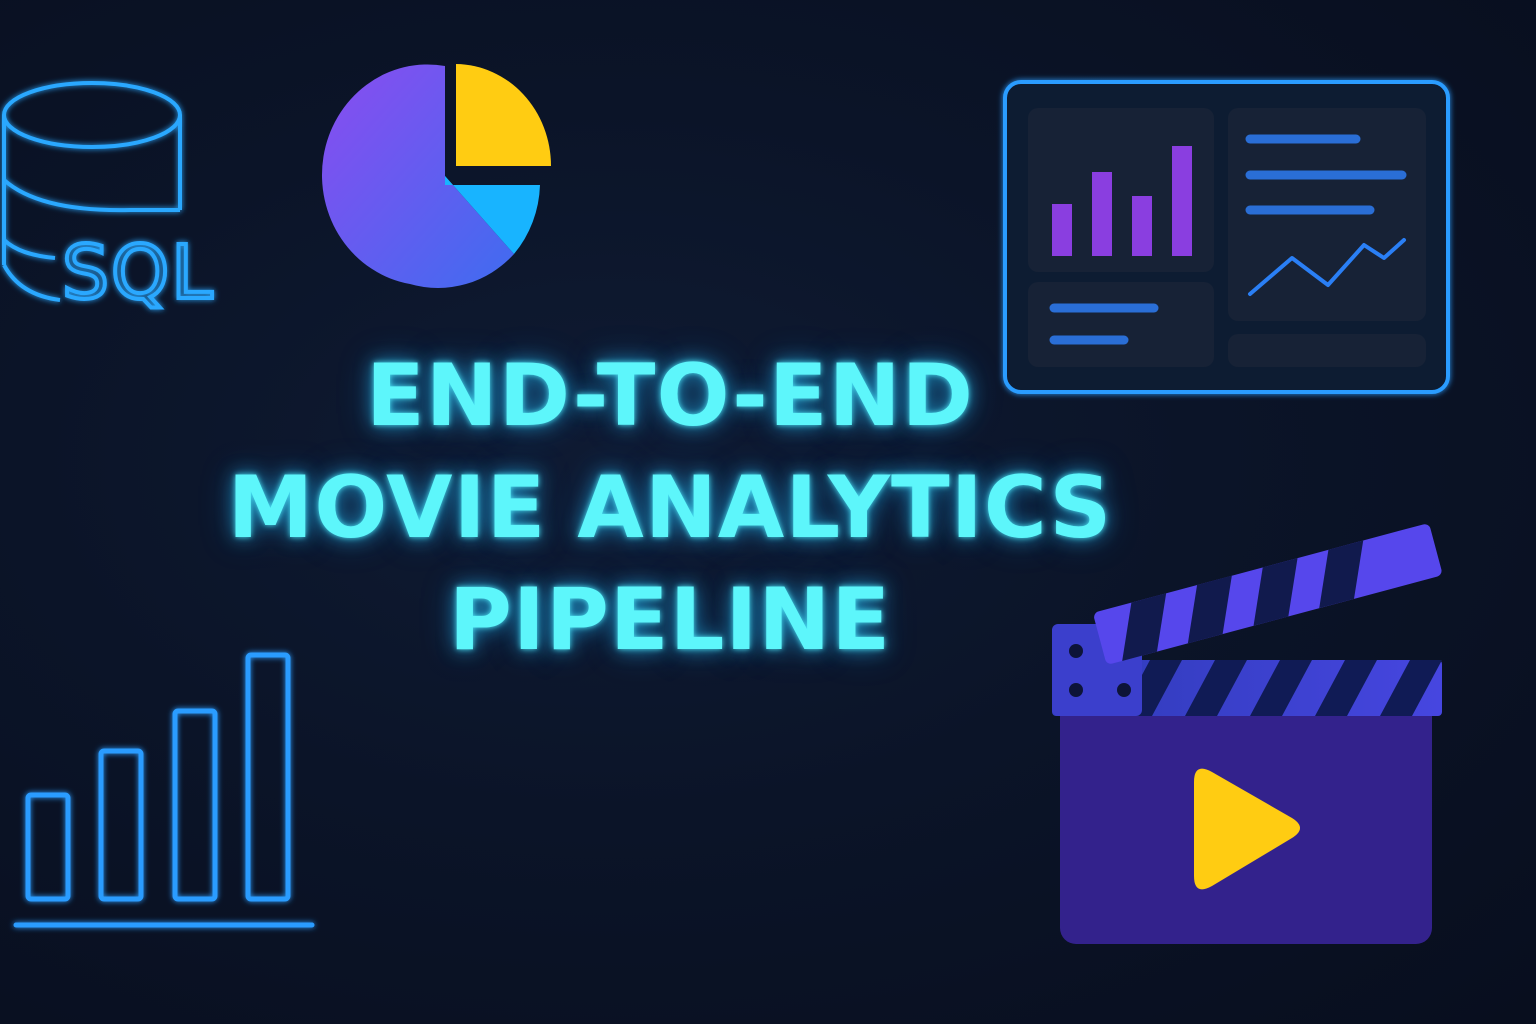 This screenshot has height=1024, width=1536. What do you see at coordinates (670, 396) in the screenshot?
I see `title-line-1: END-TO-END` at bounding box center [670, 396].